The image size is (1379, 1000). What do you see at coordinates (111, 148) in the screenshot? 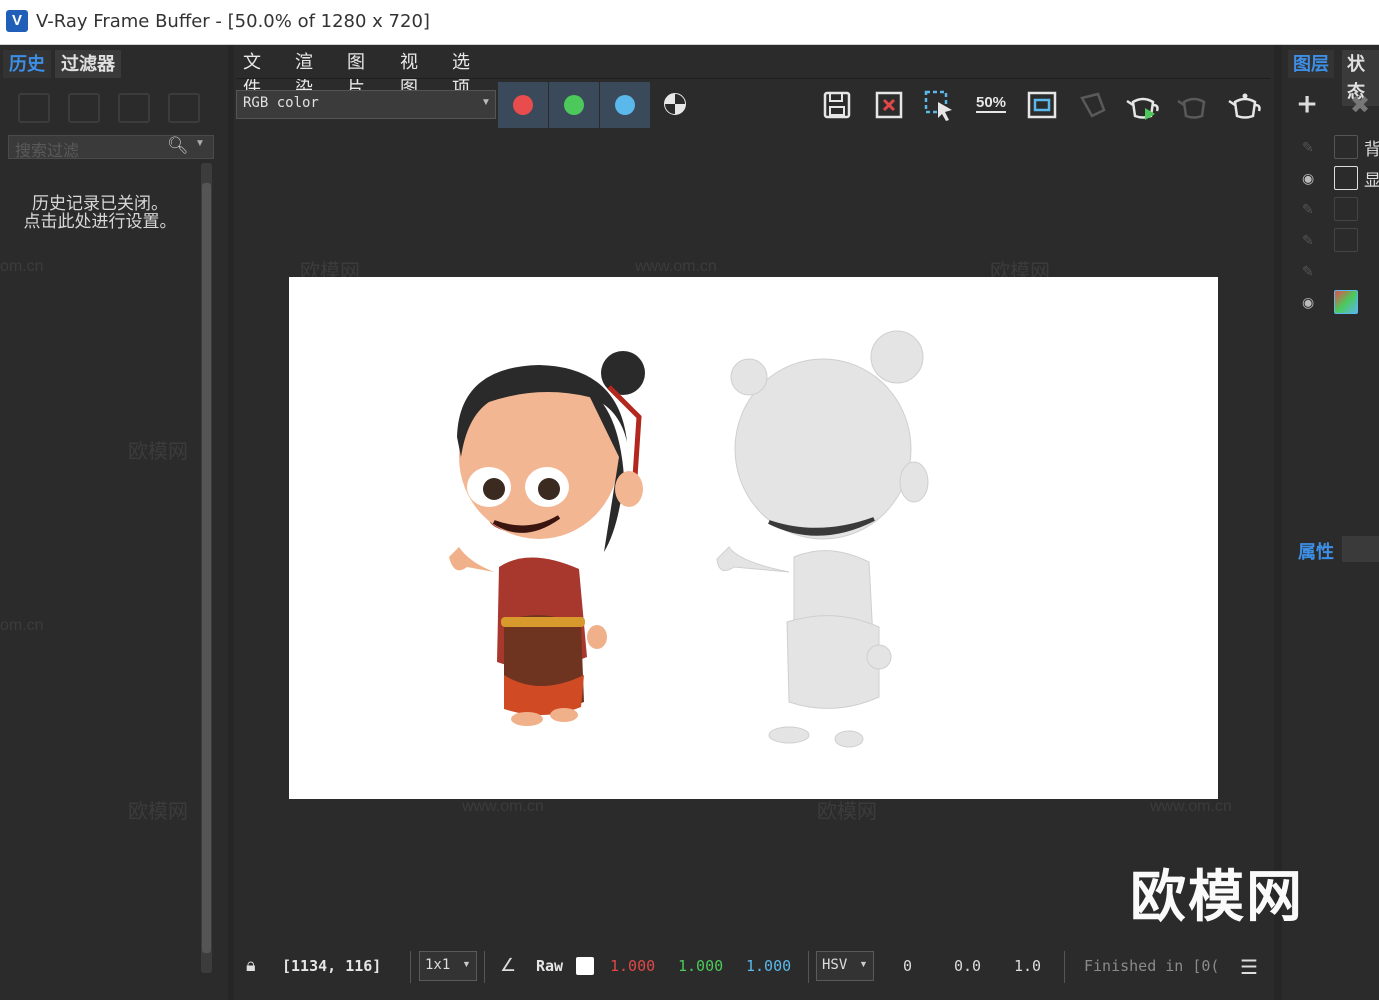
I see `history-search: 搜索过滤 🔍︎ ▼` at bounding box center [111, 148].